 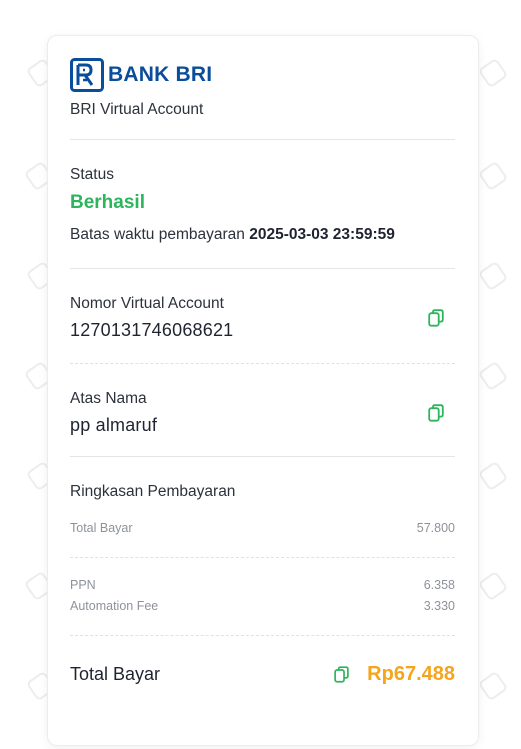 I want to click on account-holder-label: Atas Nama, so click(x=108, y=398).